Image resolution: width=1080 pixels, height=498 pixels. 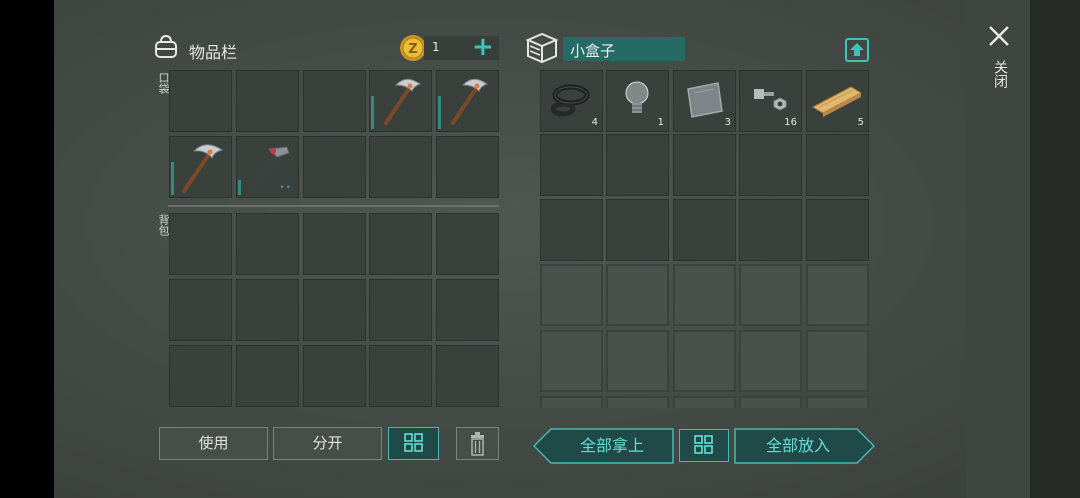 I want to click on section-divider, so click(x=333, y=206).